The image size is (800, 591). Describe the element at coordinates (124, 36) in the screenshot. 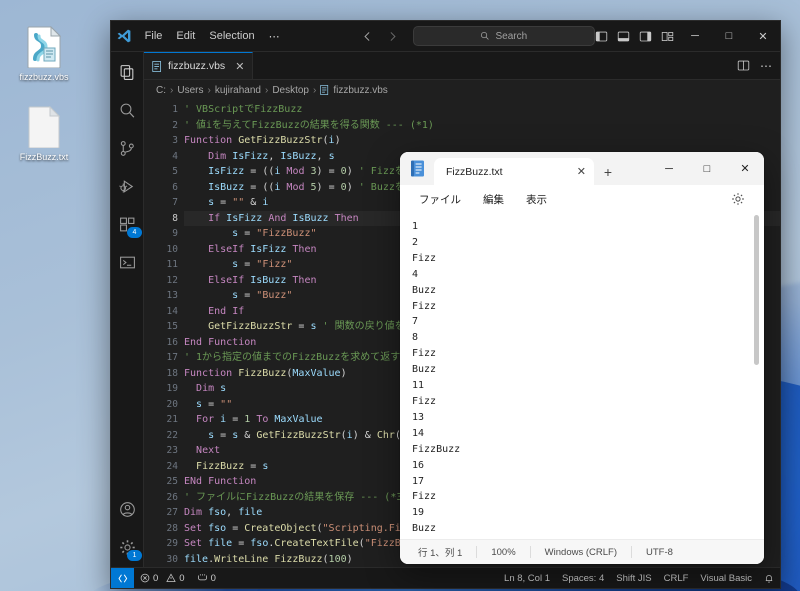

I see `vscode-logo-icon` at that location.